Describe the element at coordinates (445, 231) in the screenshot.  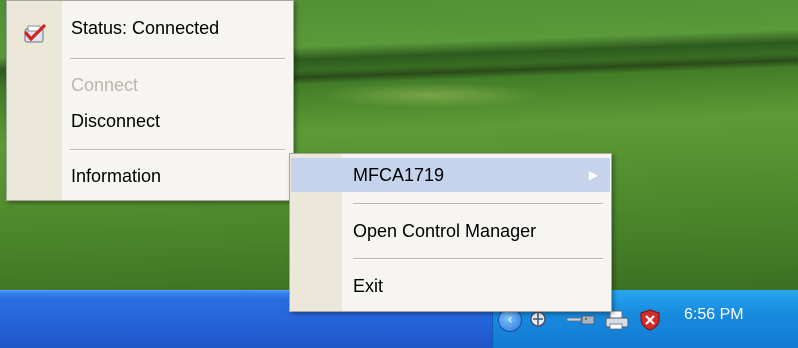
I see `open-control-manager-label: Open Control Manager` at that location.